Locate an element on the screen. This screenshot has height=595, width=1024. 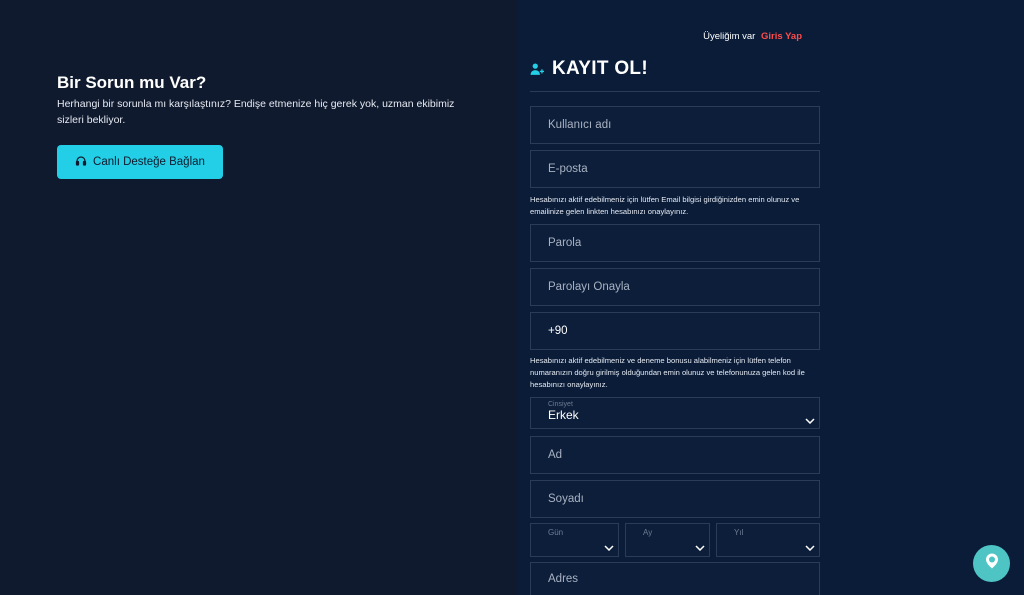
month-label: Ay is located at coordinates (648, 532).